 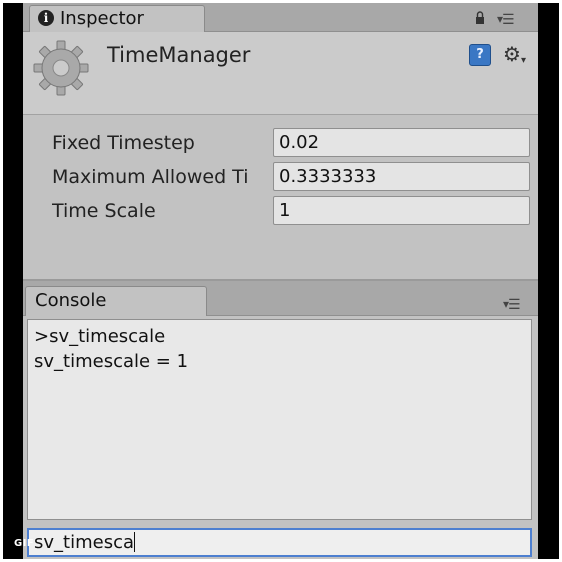 I want to click on gear-icon, so click(x=61, y=68).